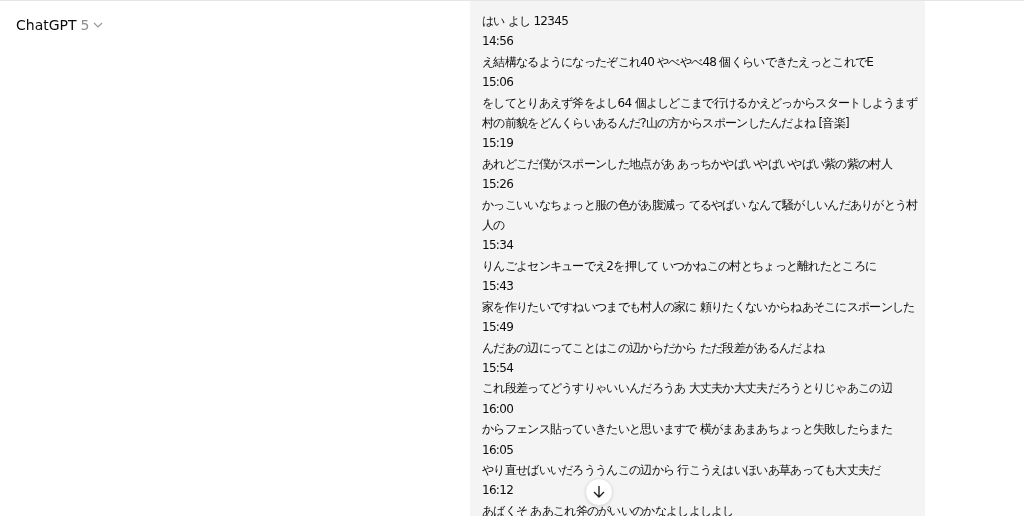 The height and width of the screenshot is (516, 1024). Describe the element at coordinates (46, 25) in the screenshot. I see `model-name: ChatGPT` at that location.